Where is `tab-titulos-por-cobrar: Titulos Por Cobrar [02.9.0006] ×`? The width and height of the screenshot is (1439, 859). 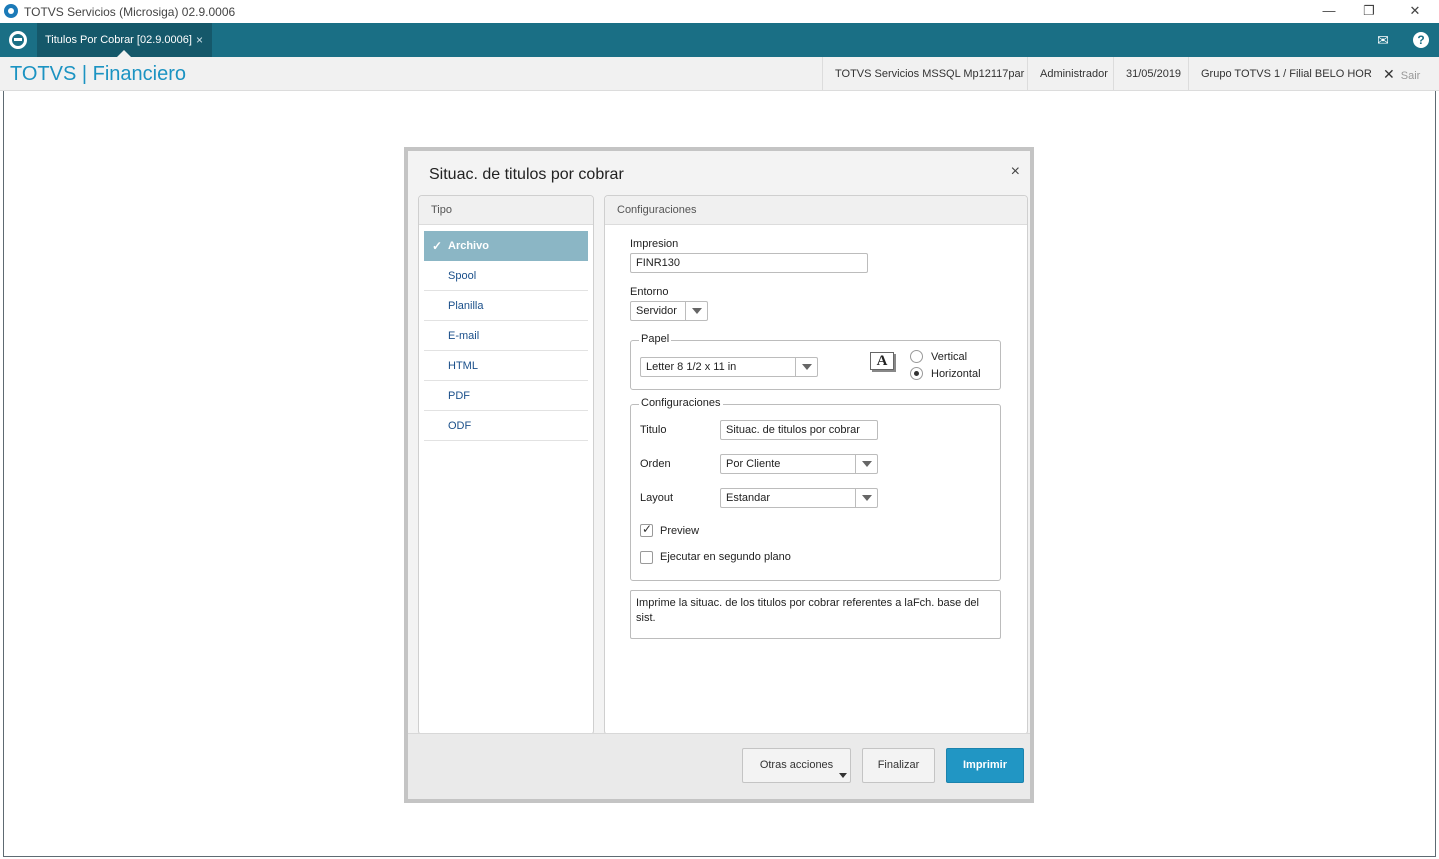 tab-titulos-por-cobrar: Titulos Por Cobrar [02.9.0006] × is located at coordinates (124, 40).